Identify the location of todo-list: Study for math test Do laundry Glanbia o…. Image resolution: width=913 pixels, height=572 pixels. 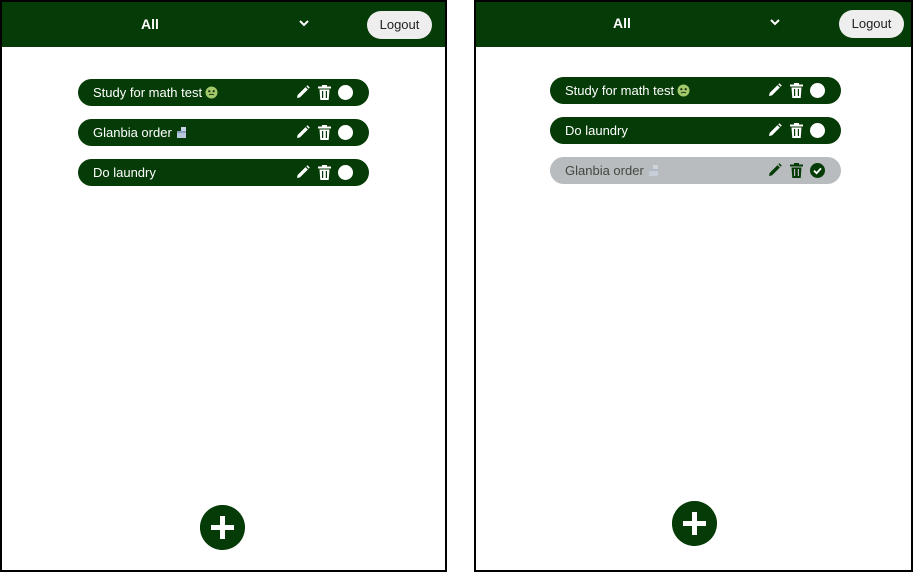
(695, 137).